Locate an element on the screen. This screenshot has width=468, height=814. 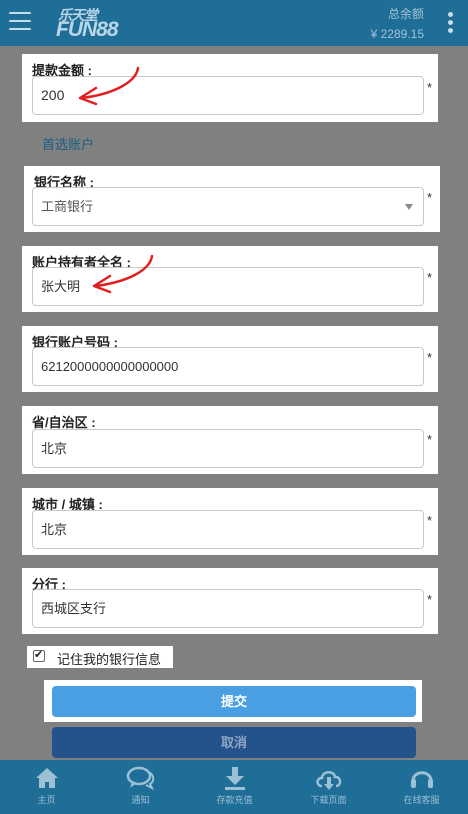
nav-label: 存款充值 is located at coordinates (234, 800).